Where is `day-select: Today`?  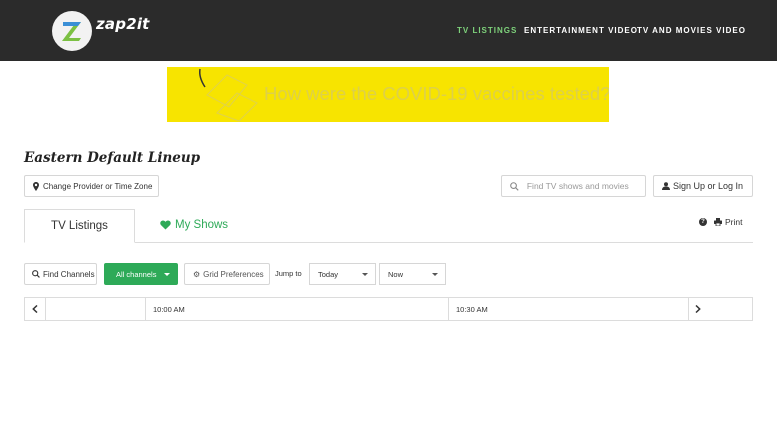
day-select: Today is located at coordinates (342, 274).